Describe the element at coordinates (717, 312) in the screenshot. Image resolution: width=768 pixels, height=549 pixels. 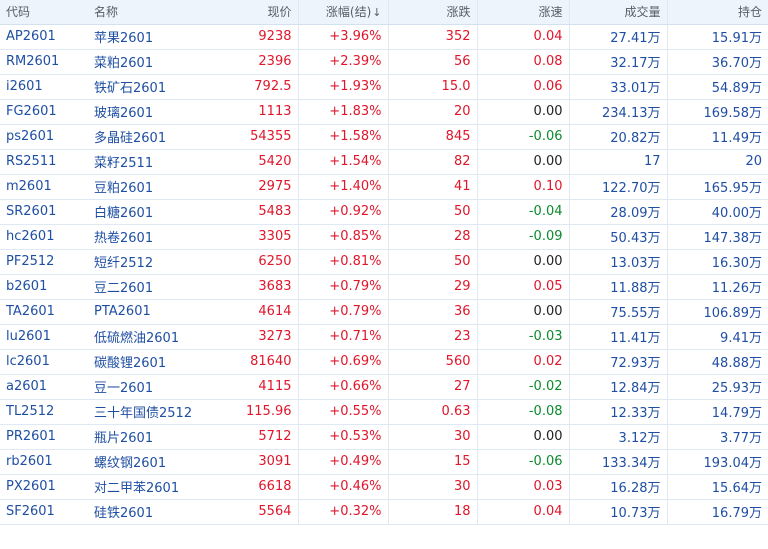
I see `cell-open-interest: 106.89万` at that location.